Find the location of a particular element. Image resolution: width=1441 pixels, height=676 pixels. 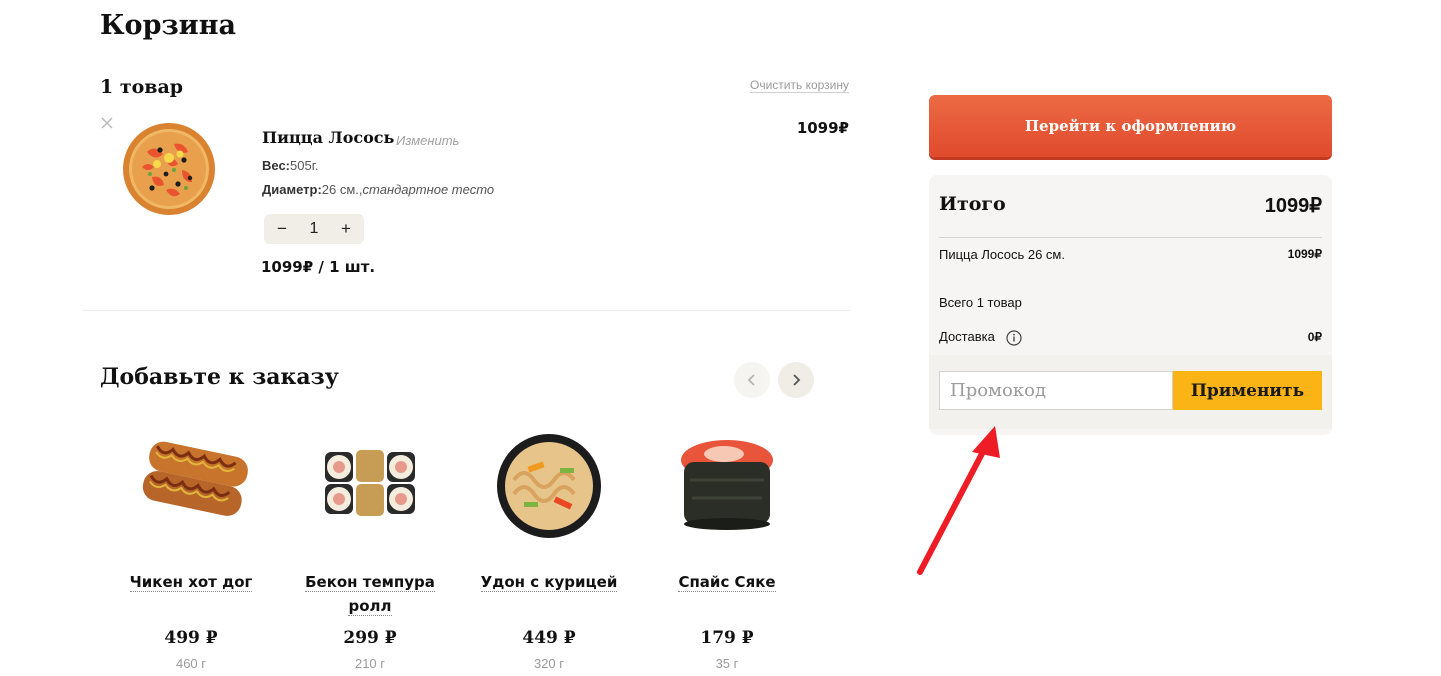

delivery-label: Доставка is located at coordinates (967, 336).